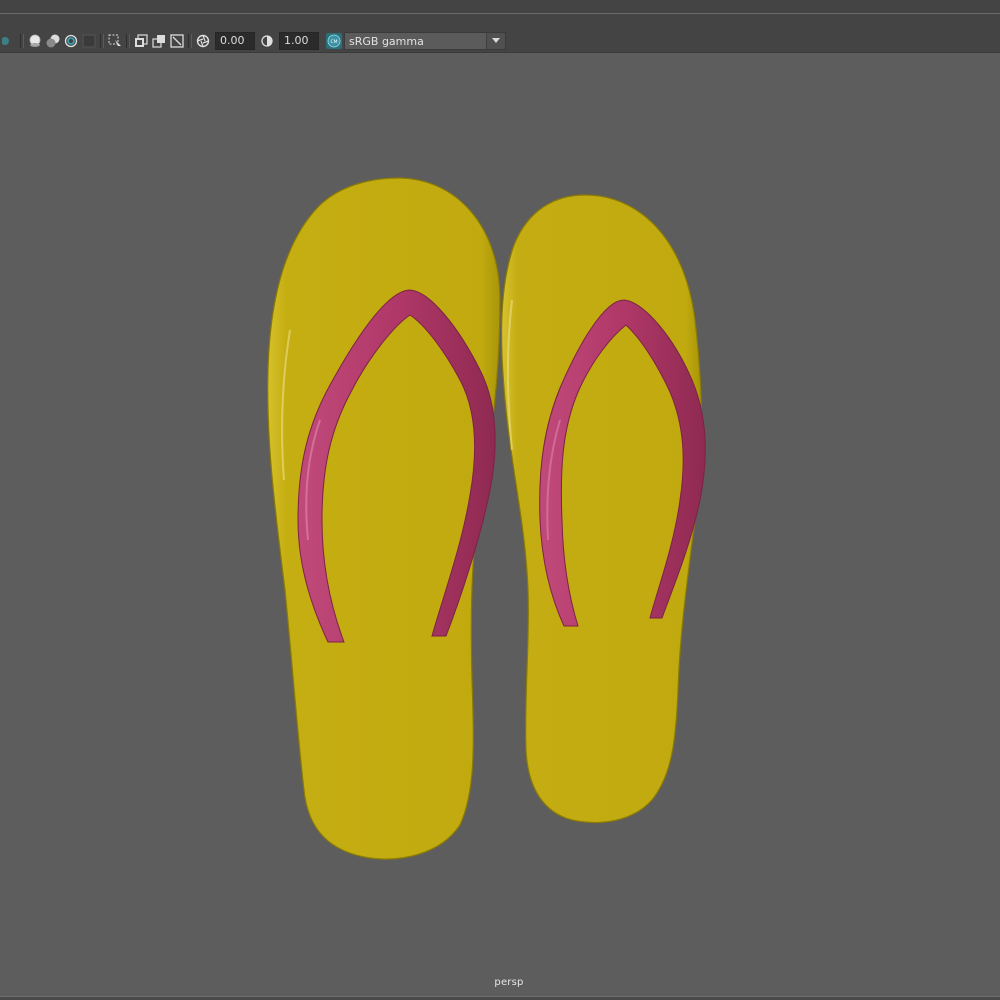 This screenshot has height=1000, width=1000. I want to click on toolbar-row: 0.00 1.00 CM sRGB gamma, so click(253, 41).